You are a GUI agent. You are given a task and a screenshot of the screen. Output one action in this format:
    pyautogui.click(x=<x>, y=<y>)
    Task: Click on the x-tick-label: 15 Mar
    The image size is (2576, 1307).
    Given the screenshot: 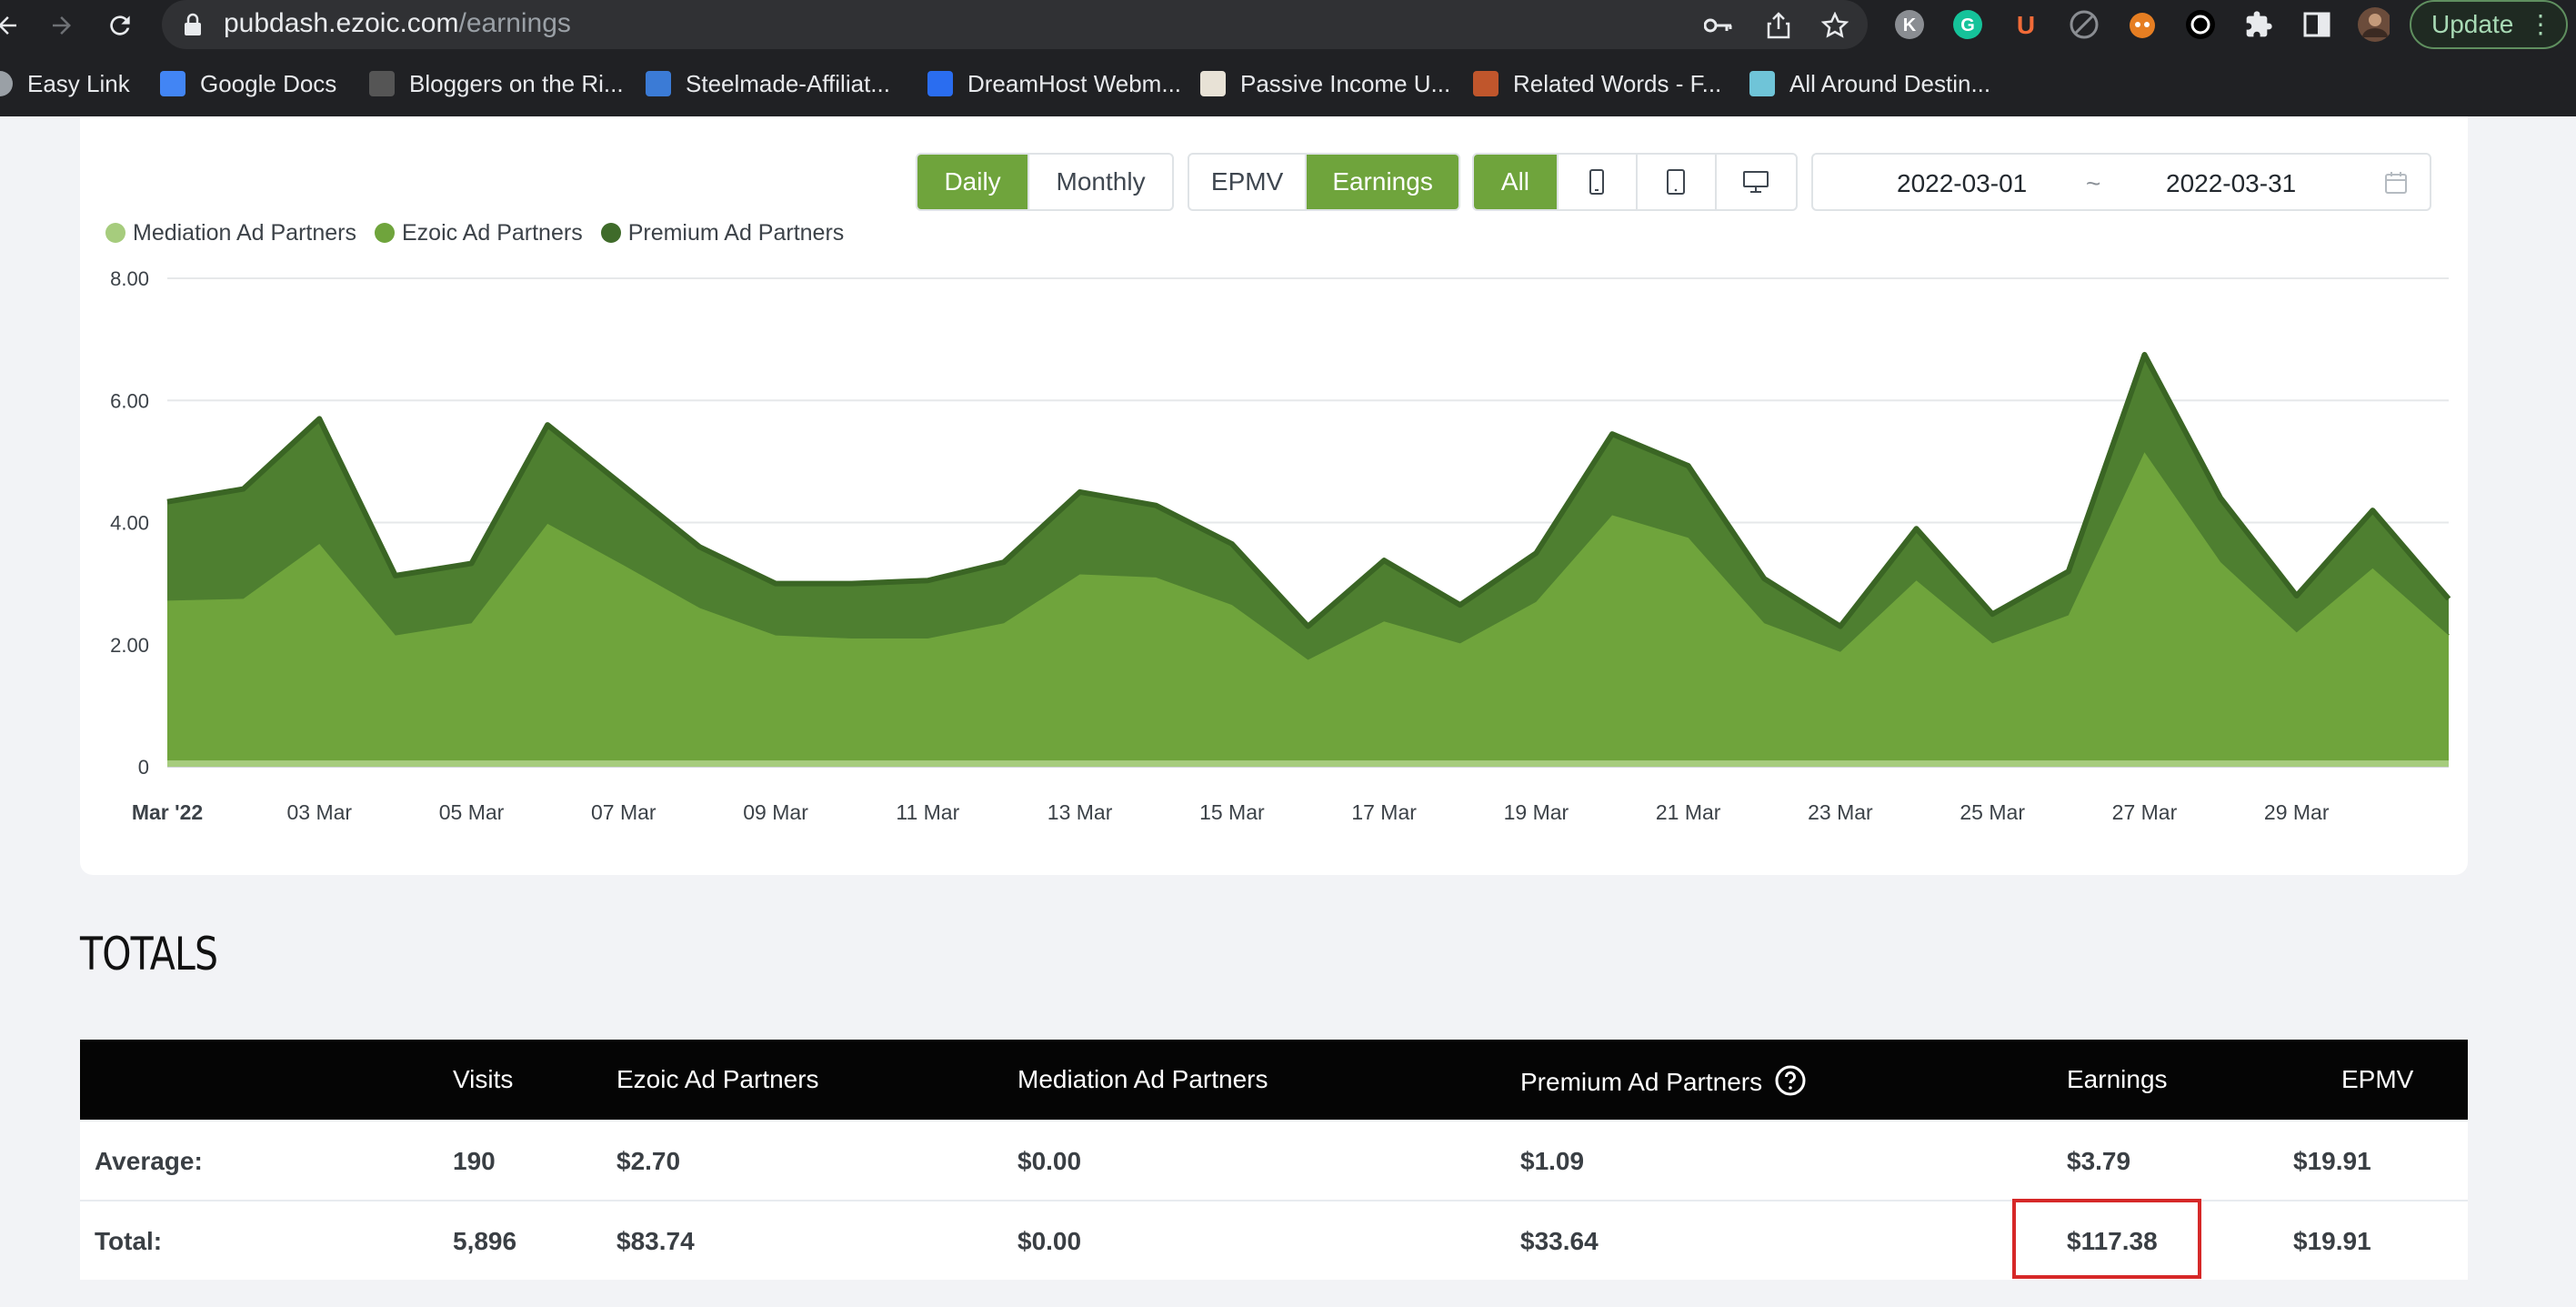 What is the action you would take?
    pyautogui.click(x=1232, y=812)
    